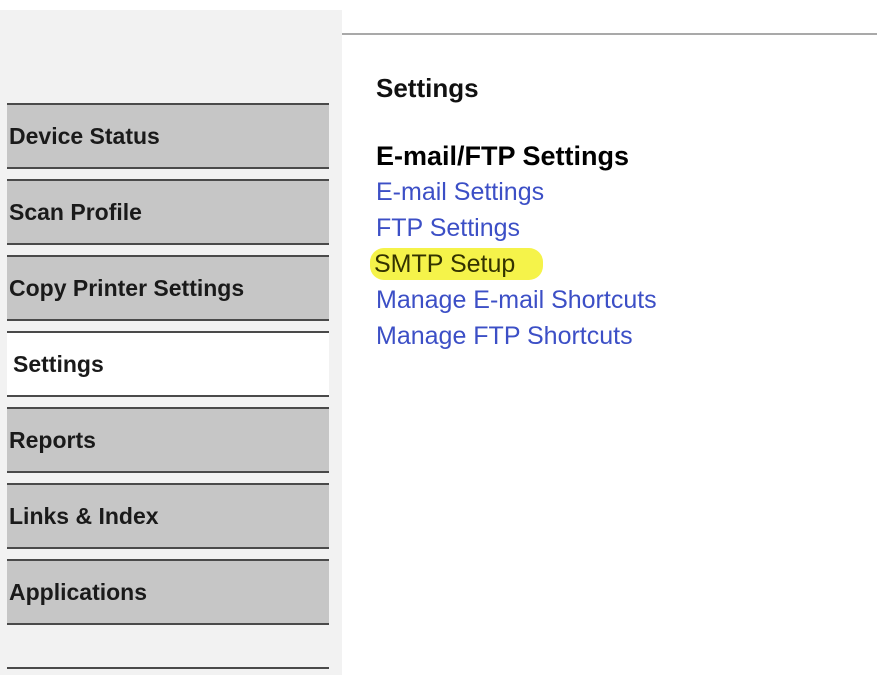 This screenshot has width=877, height=675. What do you see at coordinates (84, 515) in the screenshot?
I see `sidebar-item-label: Links & Index` at bounding box center [84, 515].